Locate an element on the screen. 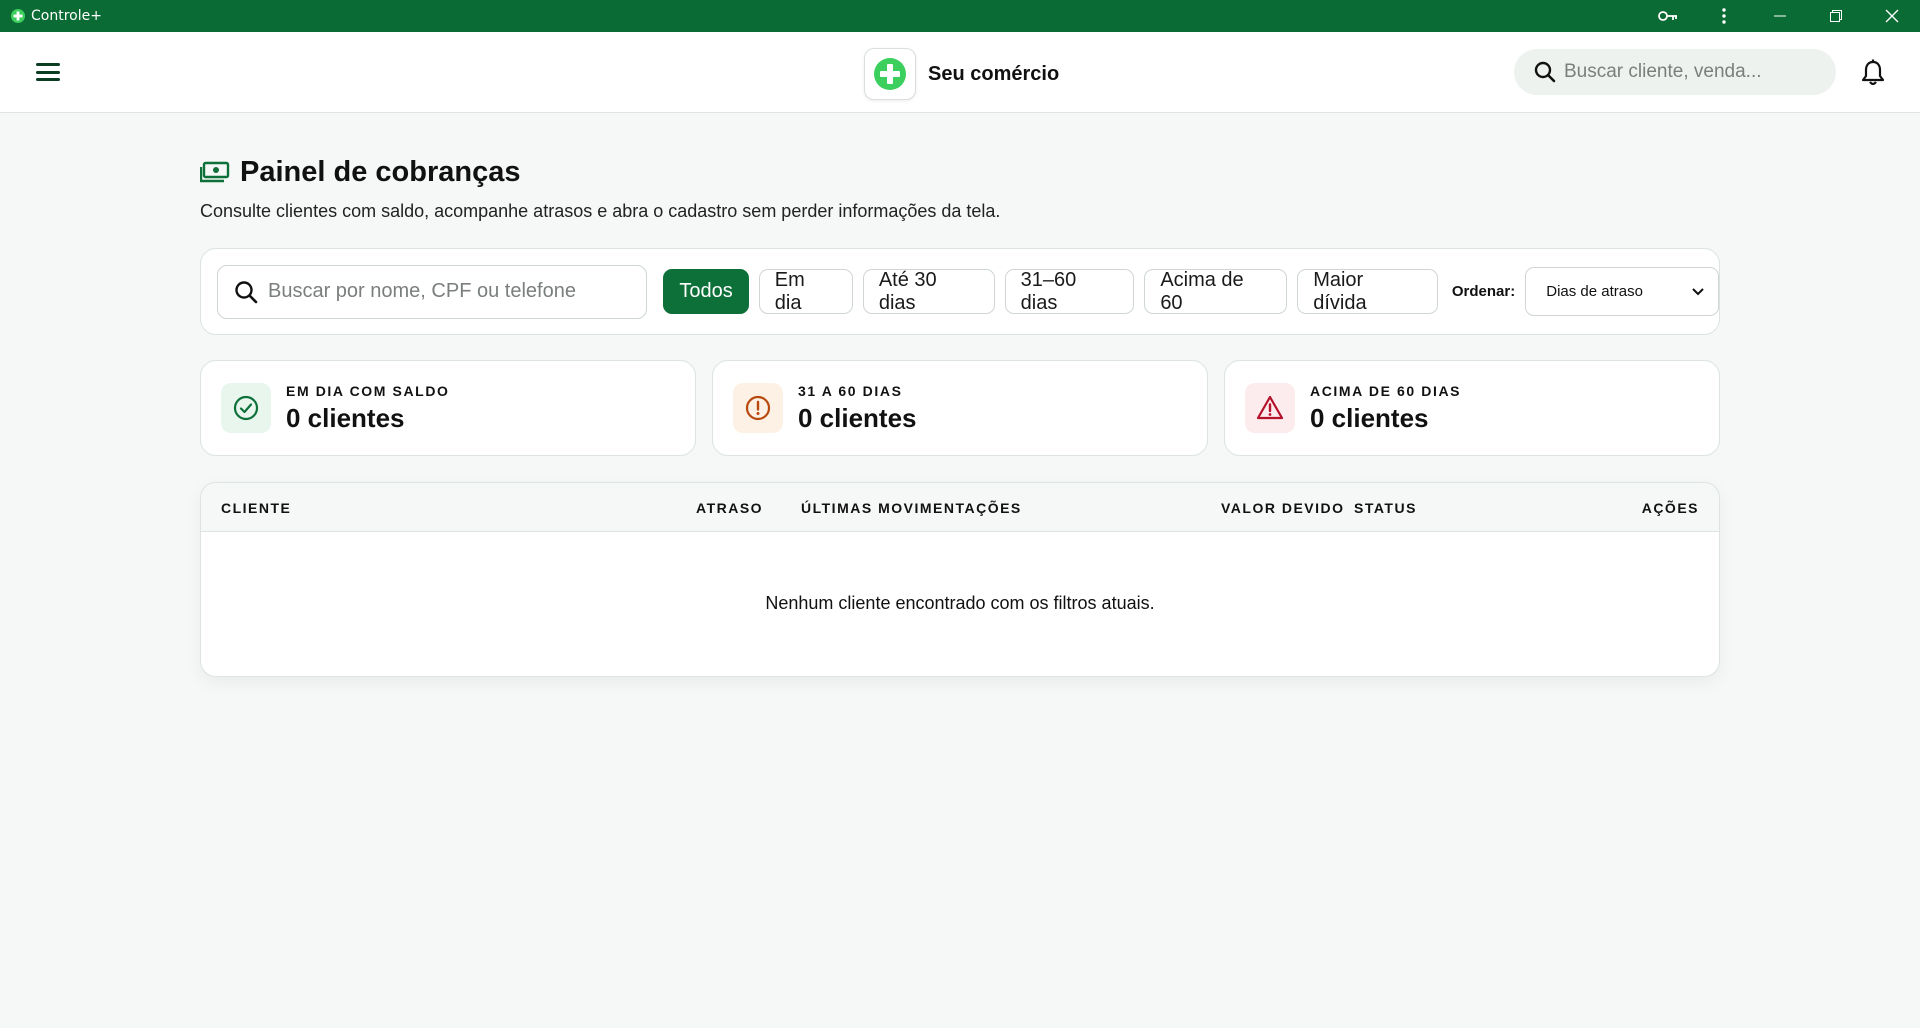 This screenshot has height=1028, width=1920. minimize-icon is located at coordinates (1780, 16).